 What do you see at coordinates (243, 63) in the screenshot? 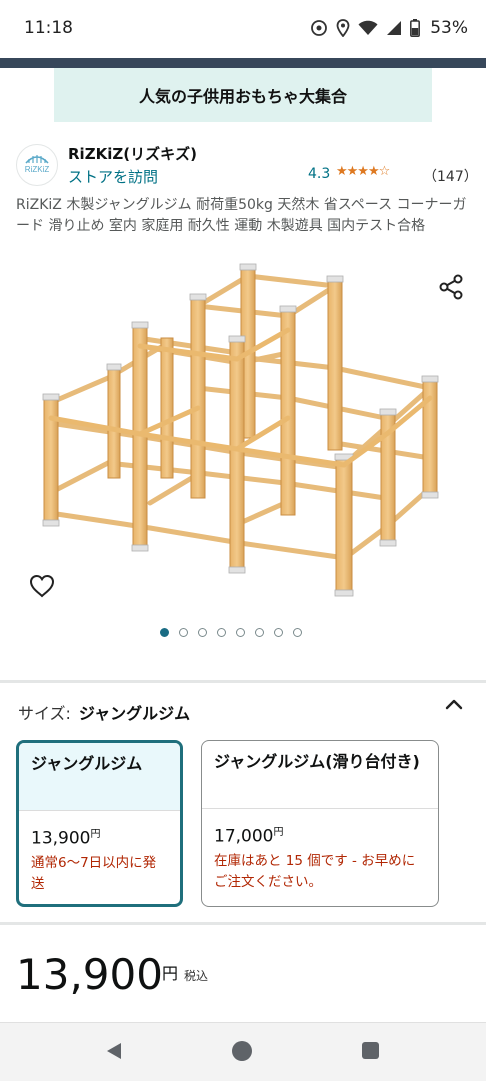
I see `header-rule` at bounding box center [243, 63].